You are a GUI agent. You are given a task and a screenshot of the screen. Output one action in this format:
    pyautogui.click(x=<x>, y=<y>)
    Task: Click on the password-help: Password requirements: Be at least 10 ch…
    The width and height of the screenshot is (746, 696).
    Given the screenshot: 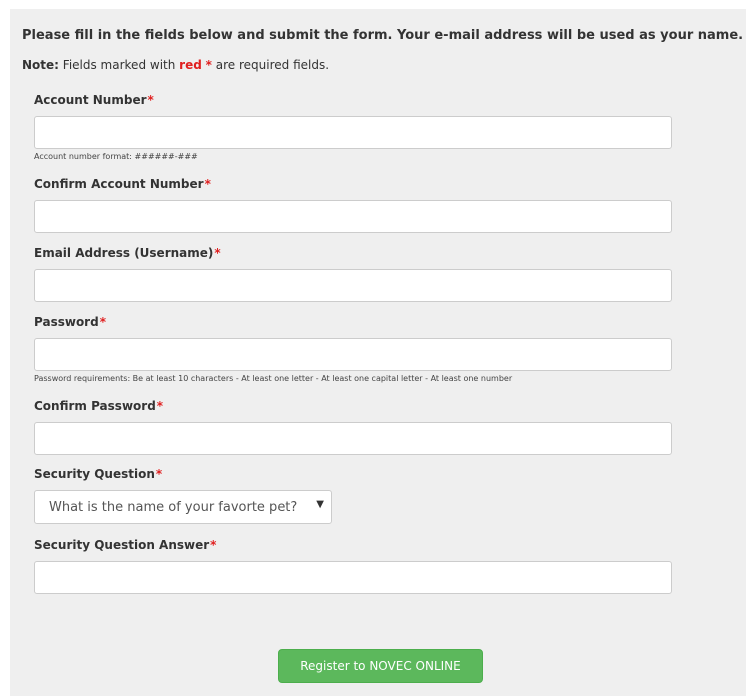 What is the action you would take?
    pyautogui.click(x=273, y=378)
    